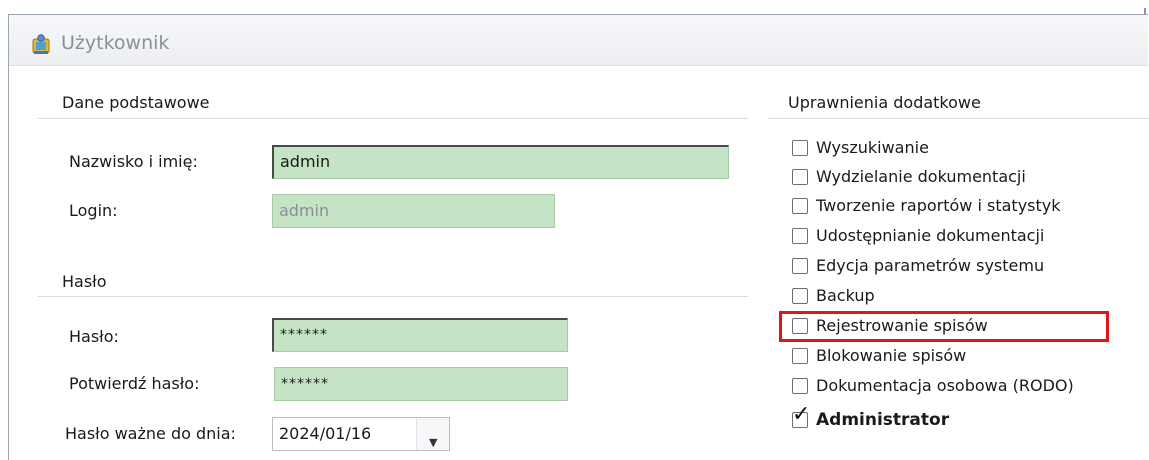  What do you see at coordinates (432, 434) in the screenshot?
I see `date-dropdown-button: ▼` at bounding box center [432, 434].